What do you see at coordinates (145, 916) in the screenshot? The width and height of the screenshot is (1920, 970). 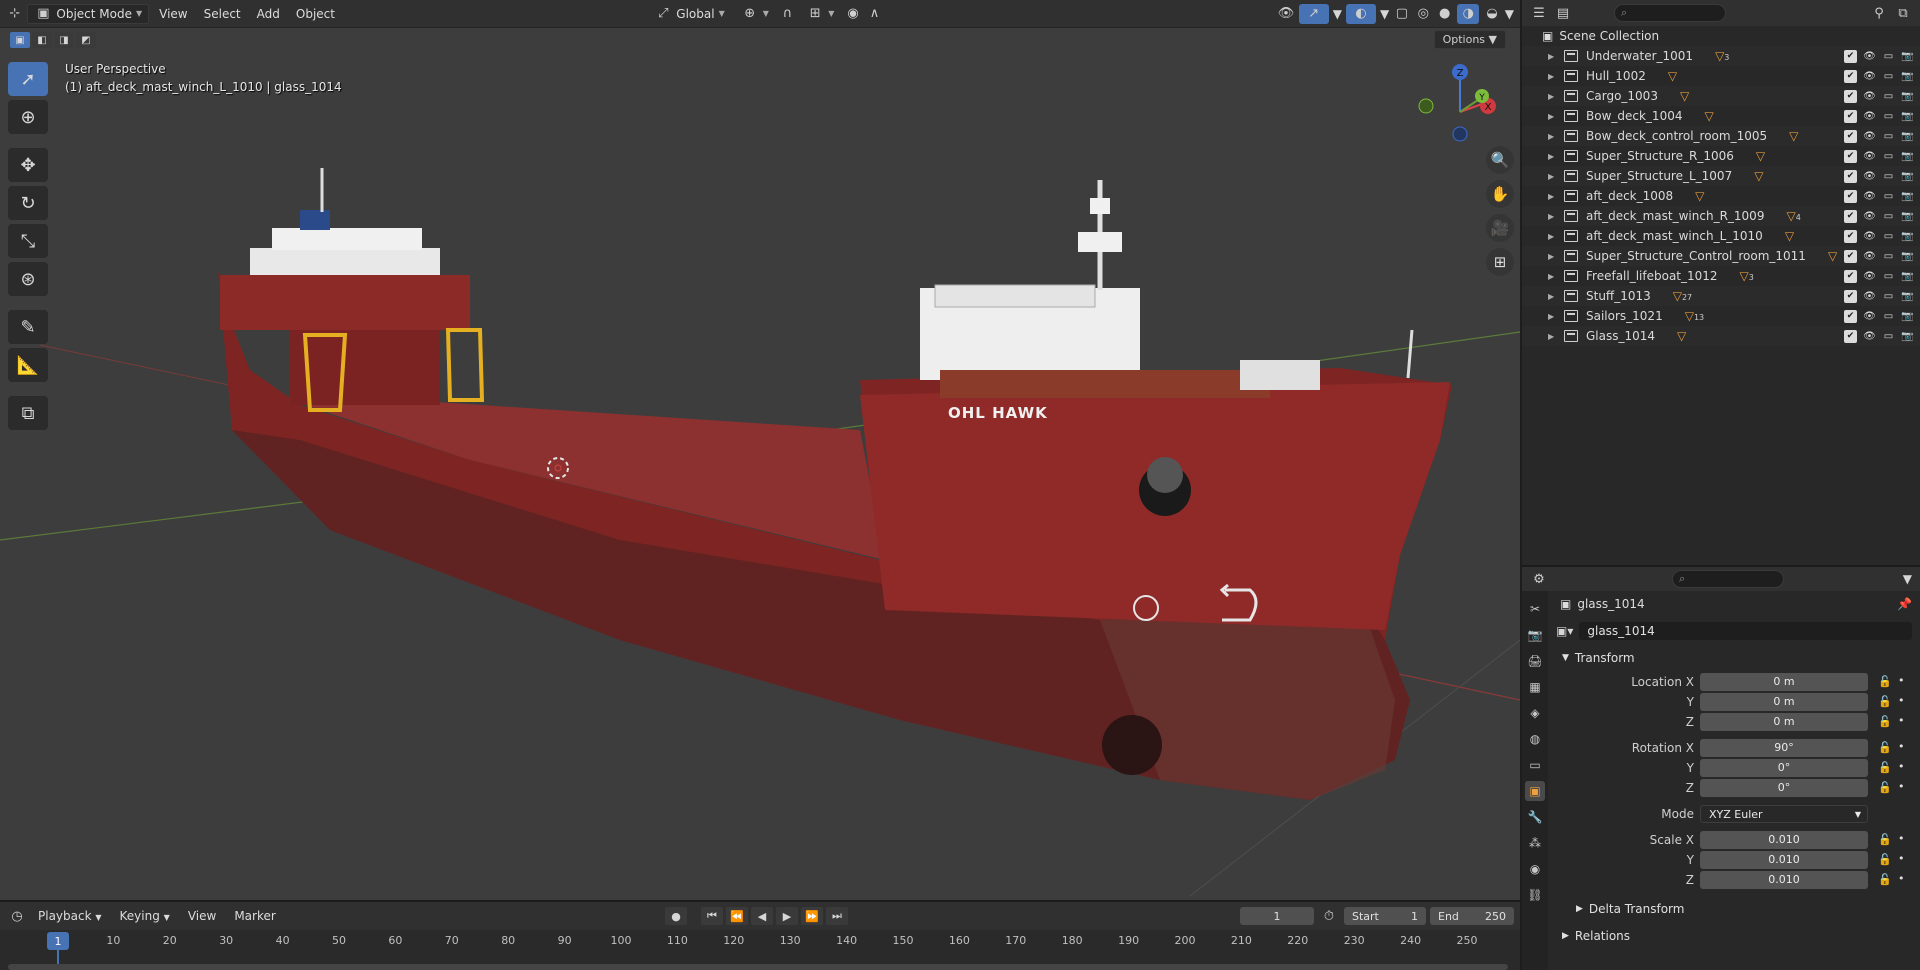 I see `menu-keying: Keying ▼` at bounding box center [145, 916].